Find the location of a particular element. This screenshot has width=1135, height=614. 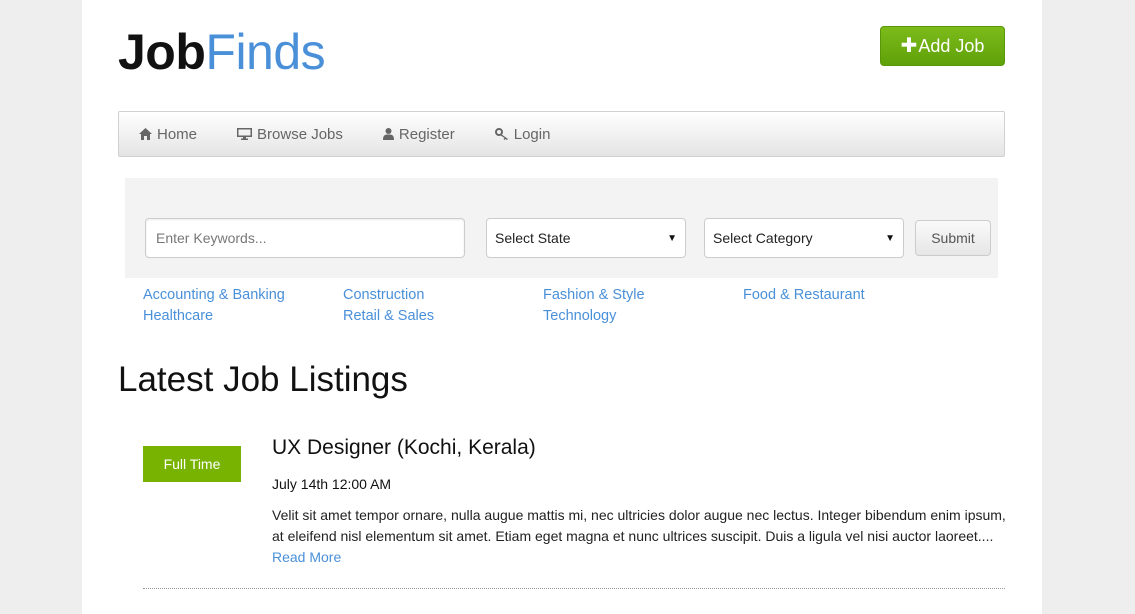

keywords-input is located at coordinates (305, 238).